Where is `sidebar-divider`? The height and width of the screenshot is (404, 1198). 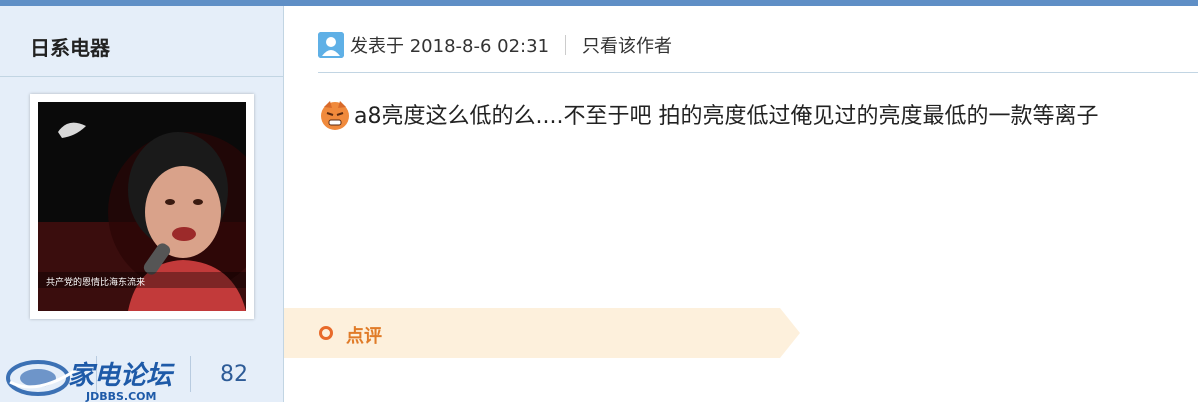
sidebar-divider is located at coordinates (141, 76).